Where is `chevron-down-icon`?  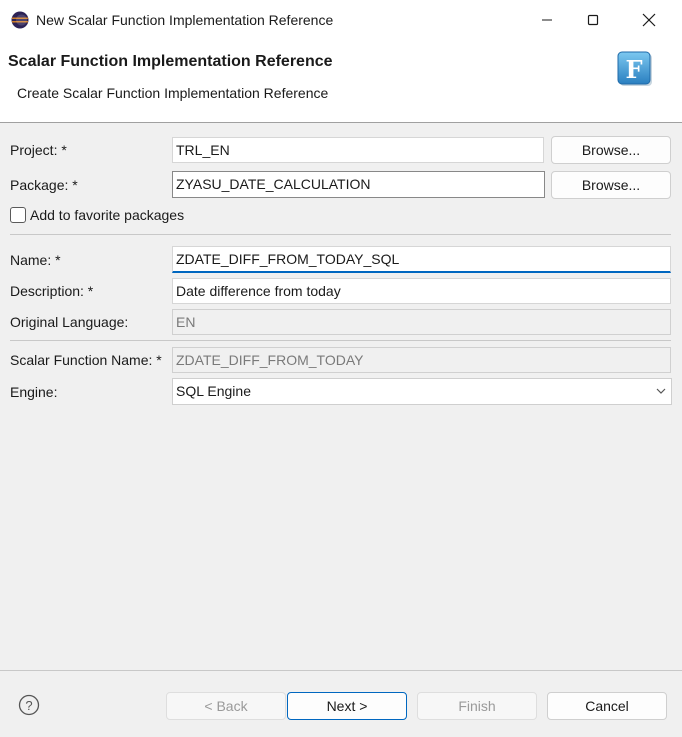
chevron-down-icon is located at coordinates (661, 391).